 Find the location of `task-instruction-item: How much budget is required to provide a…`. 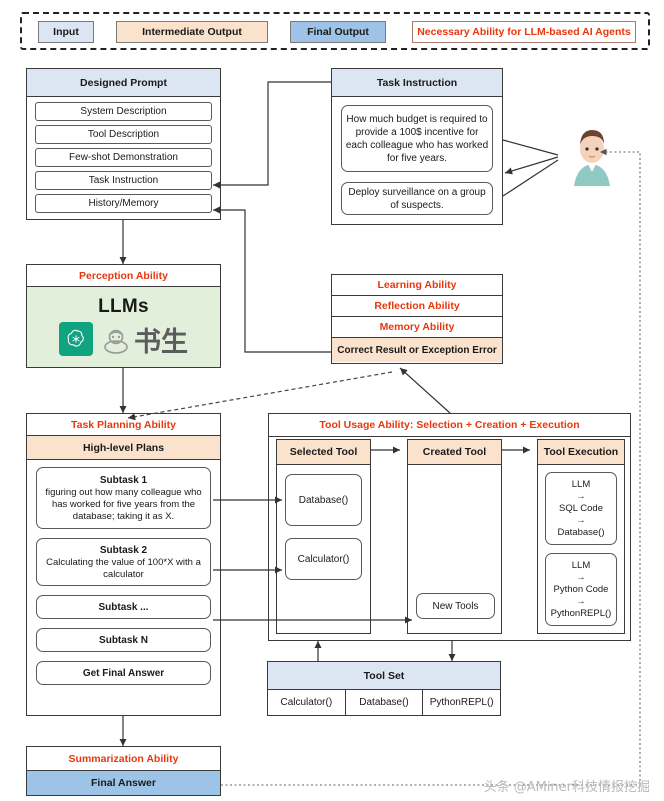

task-instruction-item: How much budget is required to provide a… is located at coordinates (417, 138).